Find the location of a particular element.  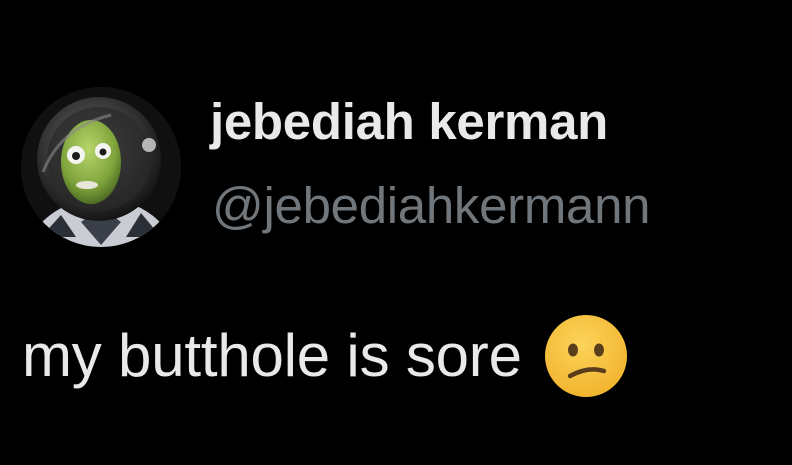

kerbal-astronaut-avatar-icon is located at coordinates (101, 167).